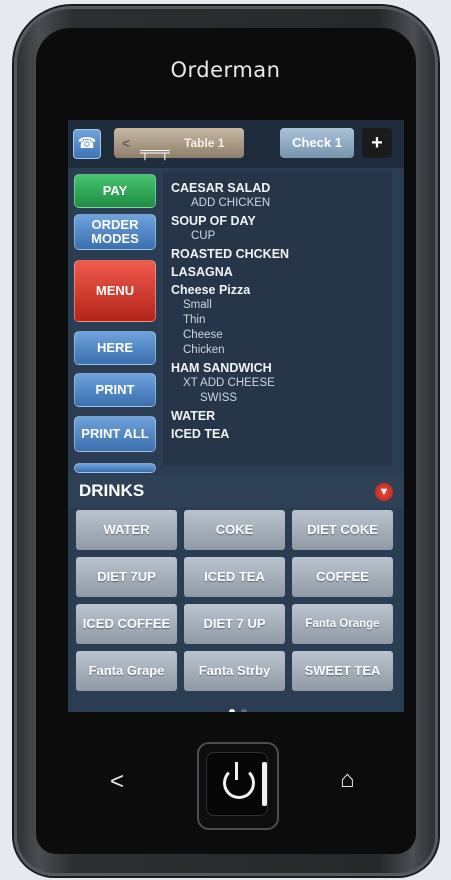  Describe the element at coordinates (236, 771) in the screenshot. I see `power-icon-line` at that location.